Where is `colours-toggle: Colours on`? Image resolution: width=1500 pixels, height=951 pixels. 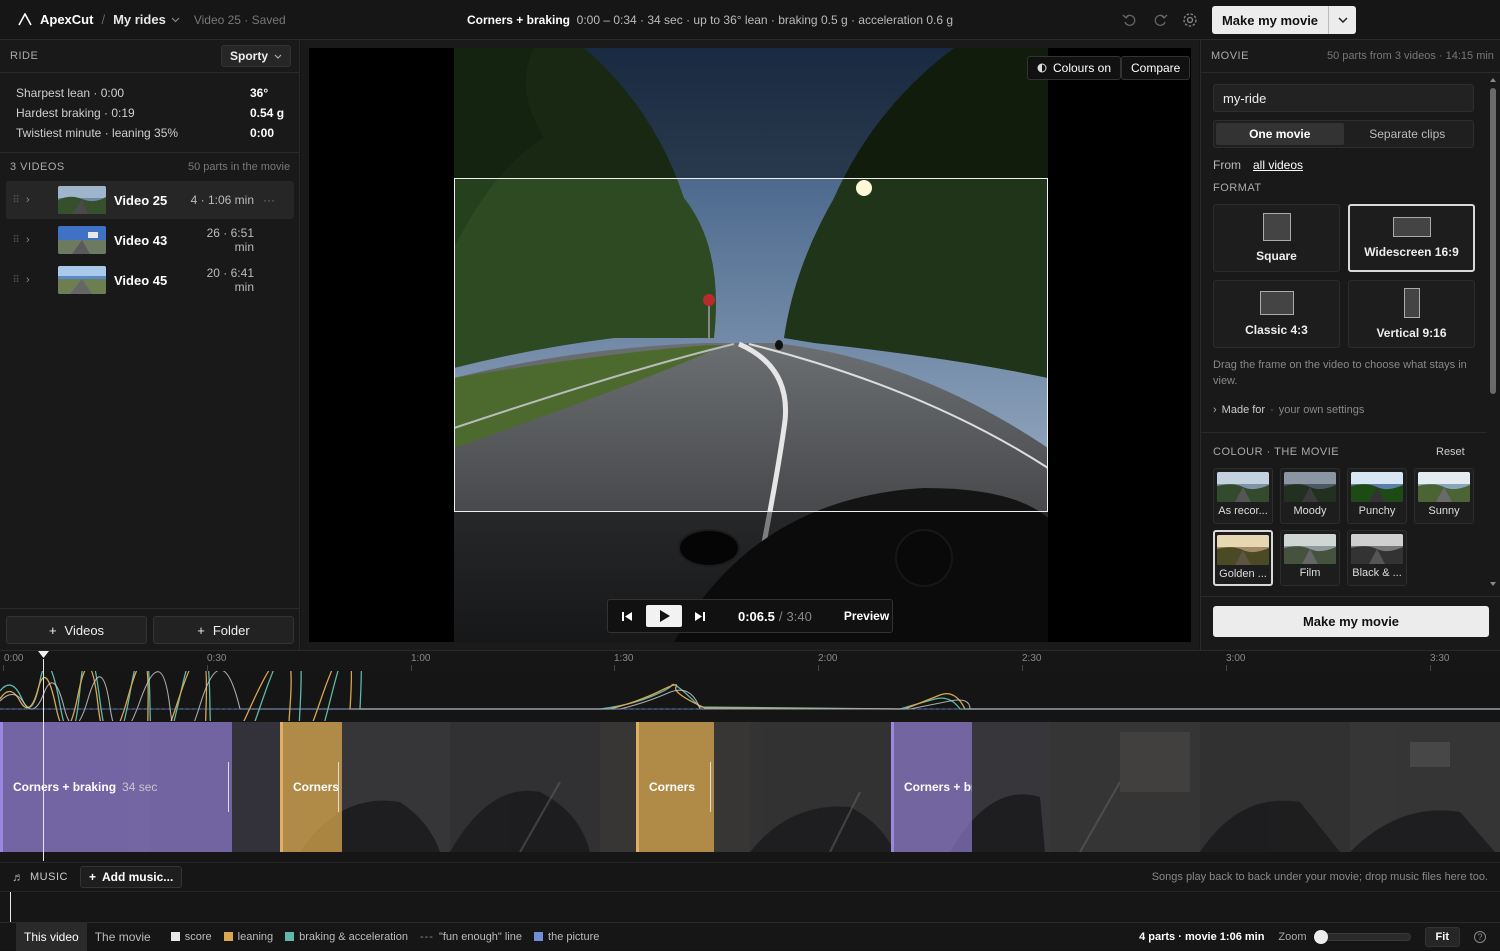 colours-toggle: Colours on is located at coordinates (1074, 68).